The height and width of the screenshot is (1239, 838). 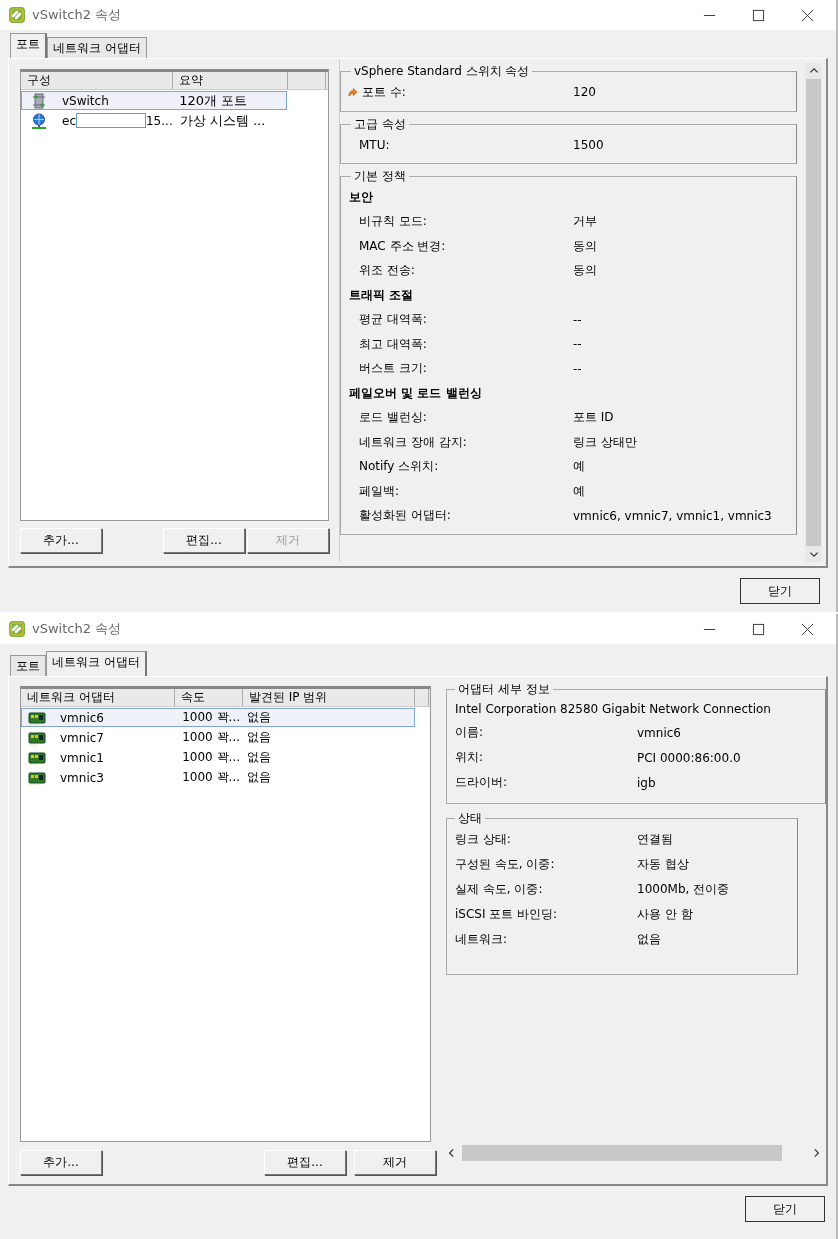 What do you see at coordinates (588, 144) in the screenshot?
I see `property-value: 1500` at bounding box center [588, 144].